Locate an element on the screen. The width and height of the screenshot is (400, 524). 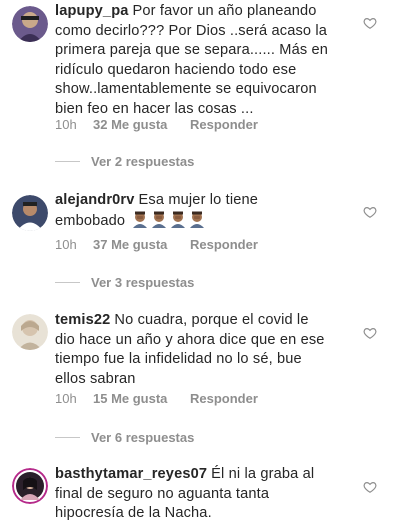
comment-text: alejandr0rv Esa mujer lo tiene embobado is located at coordinates (157, 210).